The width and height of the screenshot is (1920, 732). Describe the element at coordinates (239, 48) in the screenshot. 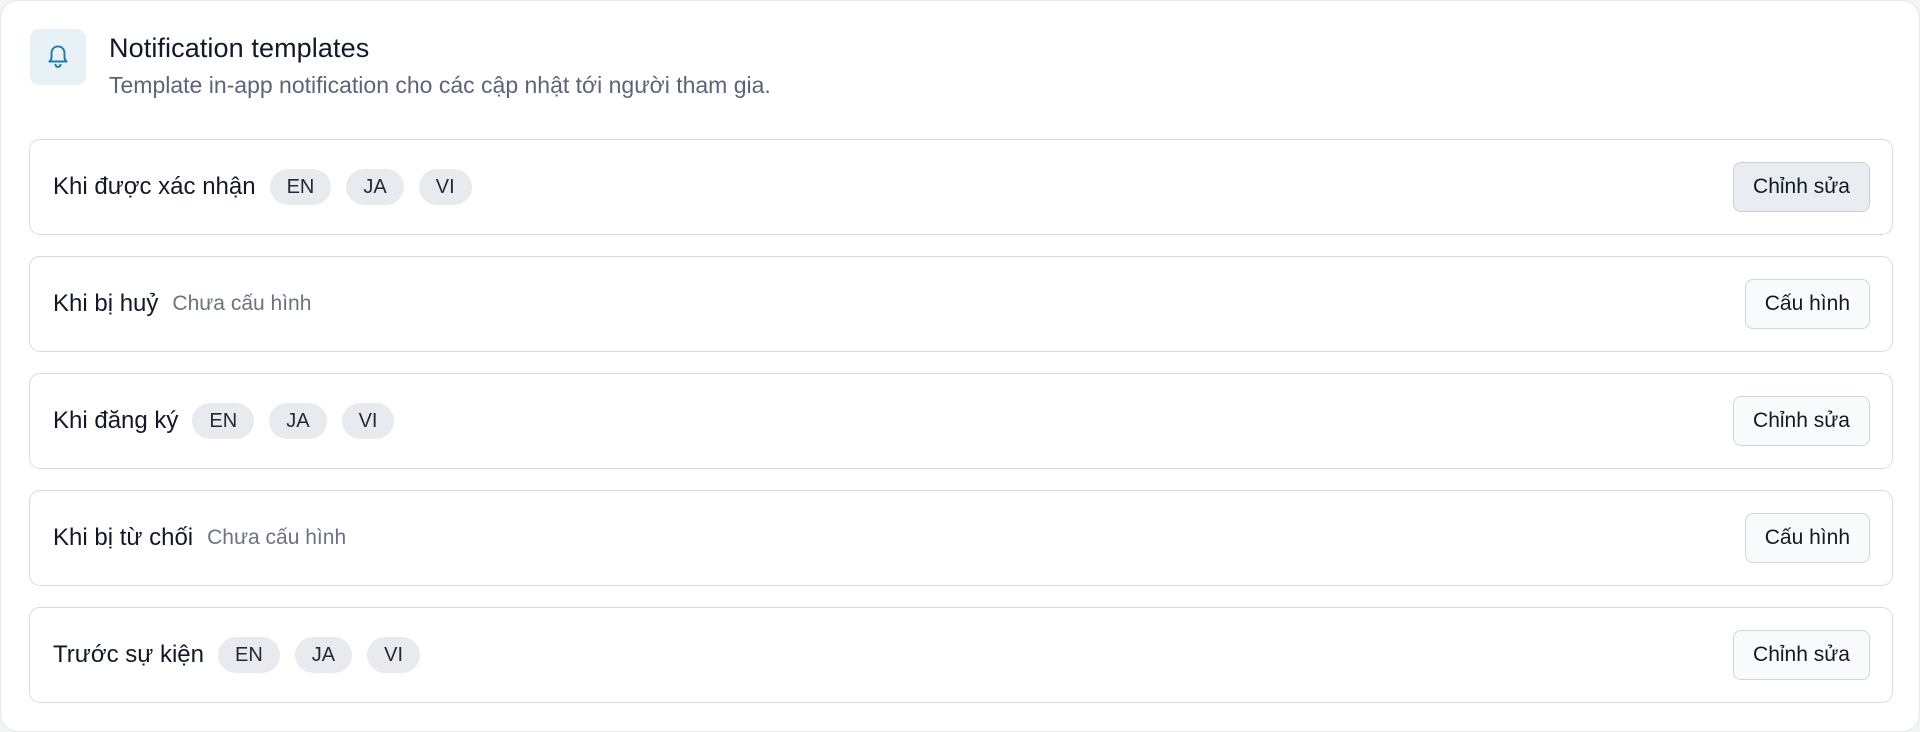

I see `section-title: Notification templates` at that location.